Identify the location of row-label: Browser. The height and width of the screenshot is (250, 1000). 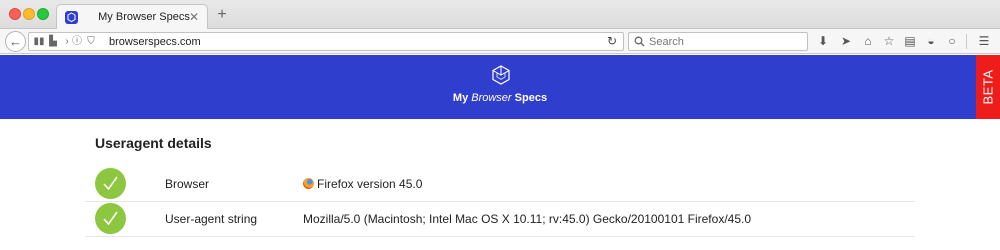
(187, 184).